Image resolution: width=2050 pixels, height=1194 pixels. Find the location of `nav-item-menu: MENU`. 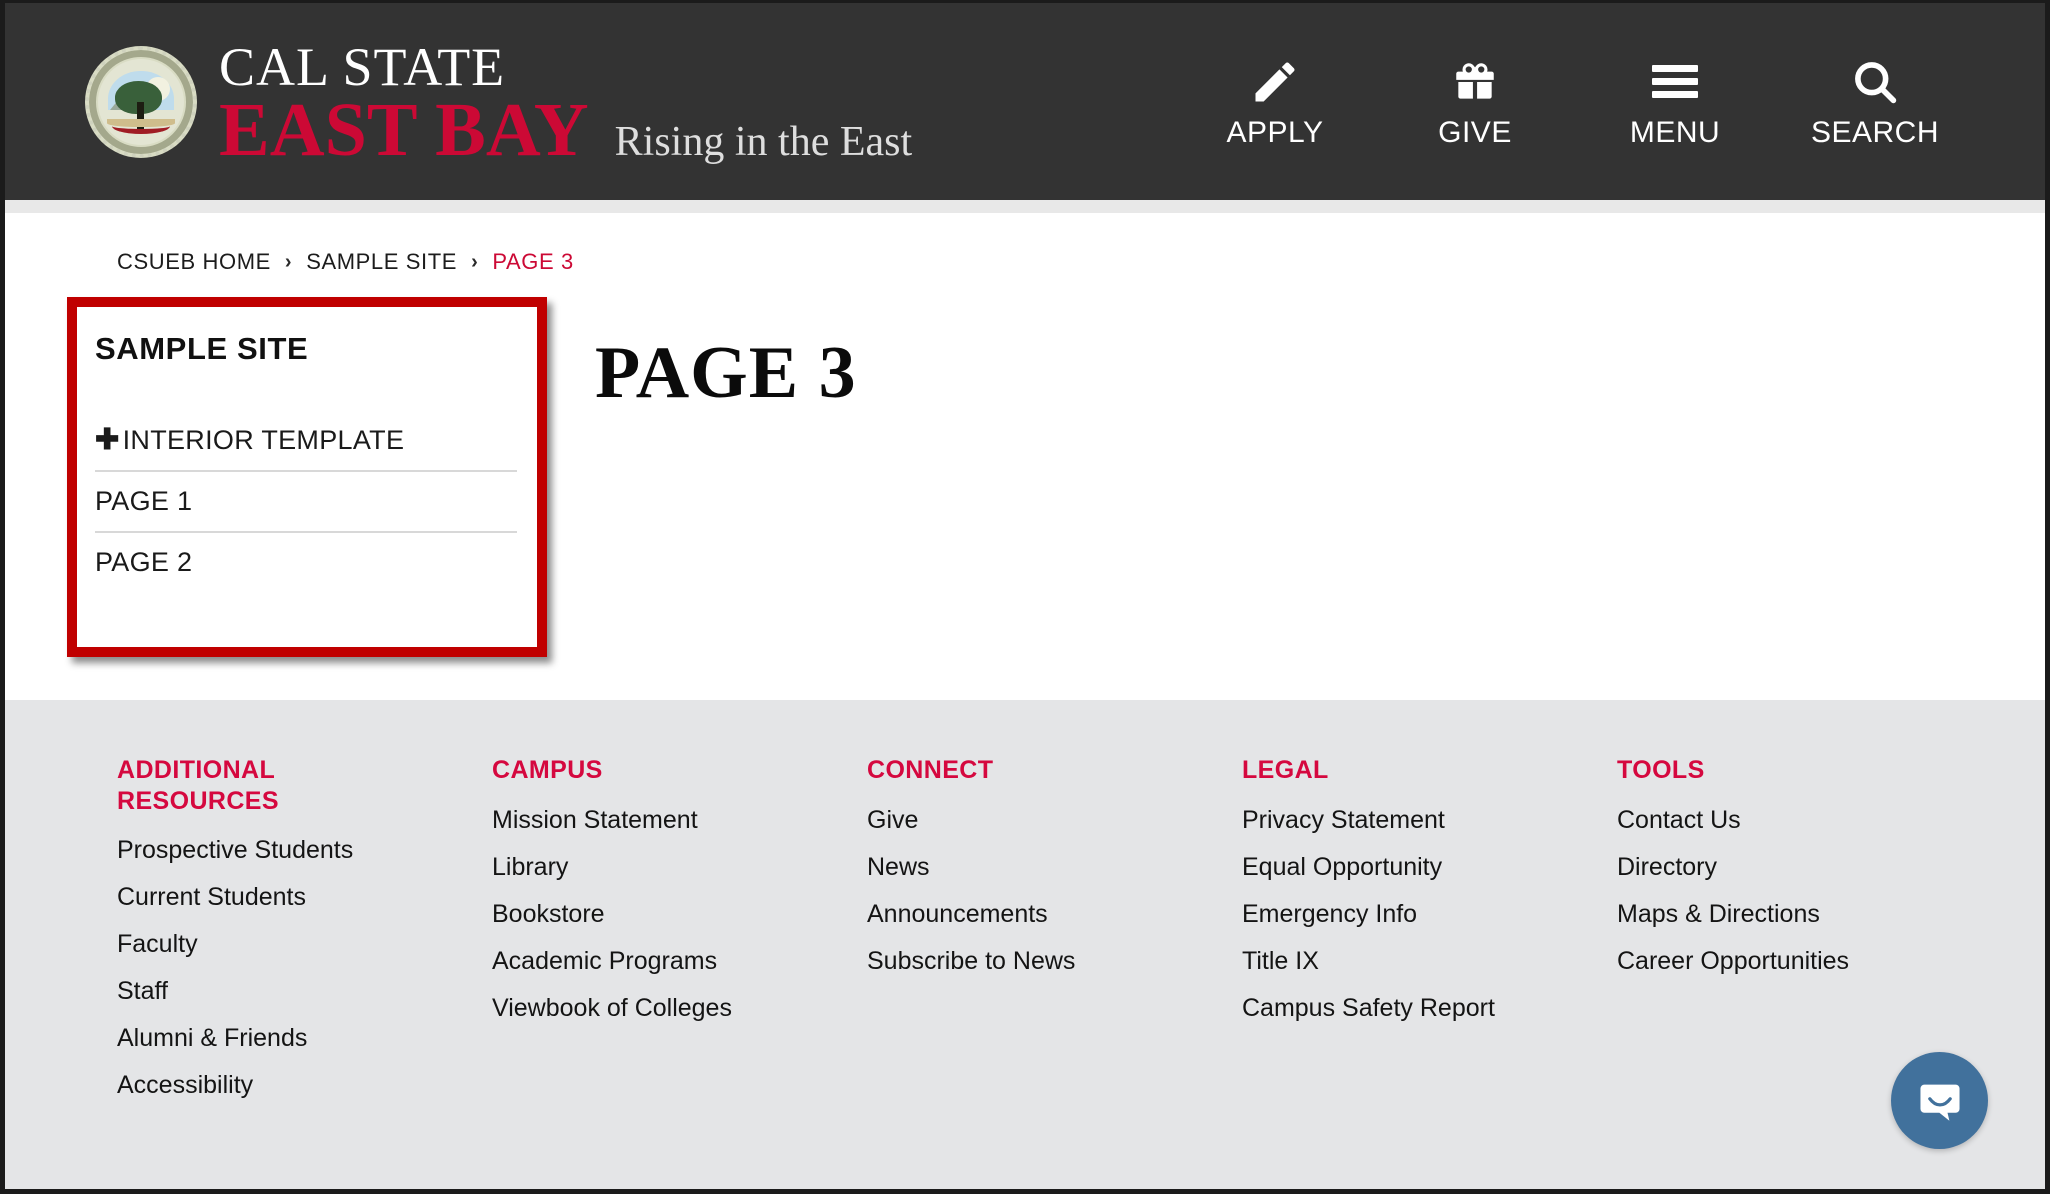

nav-item-menu: MENU is located at coordinates (1675, 102).